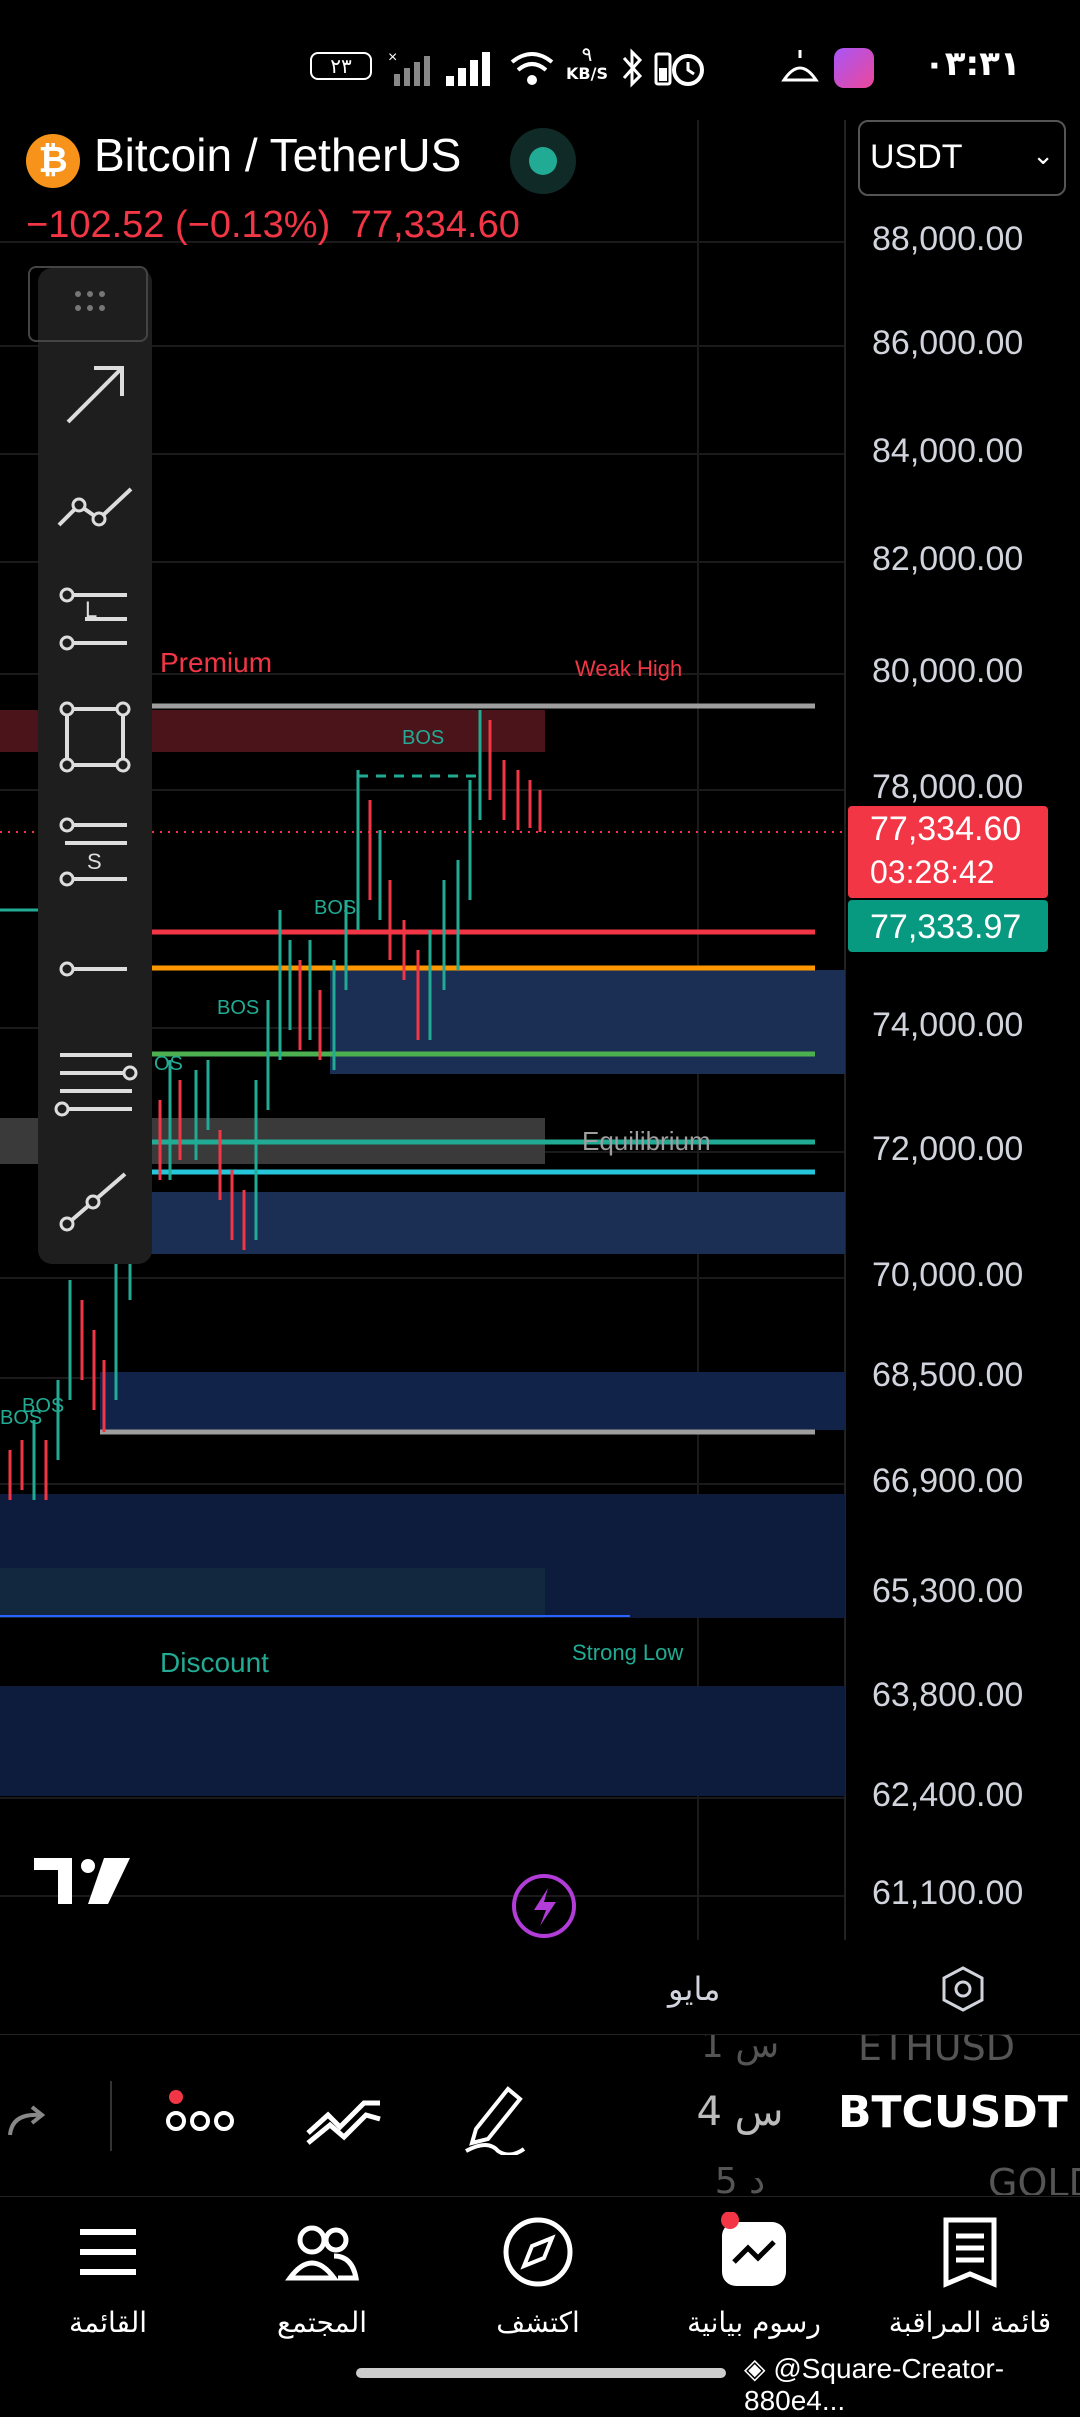 The width and height of the screenshot is (1080, 2417). Describe the element at coordinates (632, 68) in the screenshot. I see `bluetooth-icon` at that location.